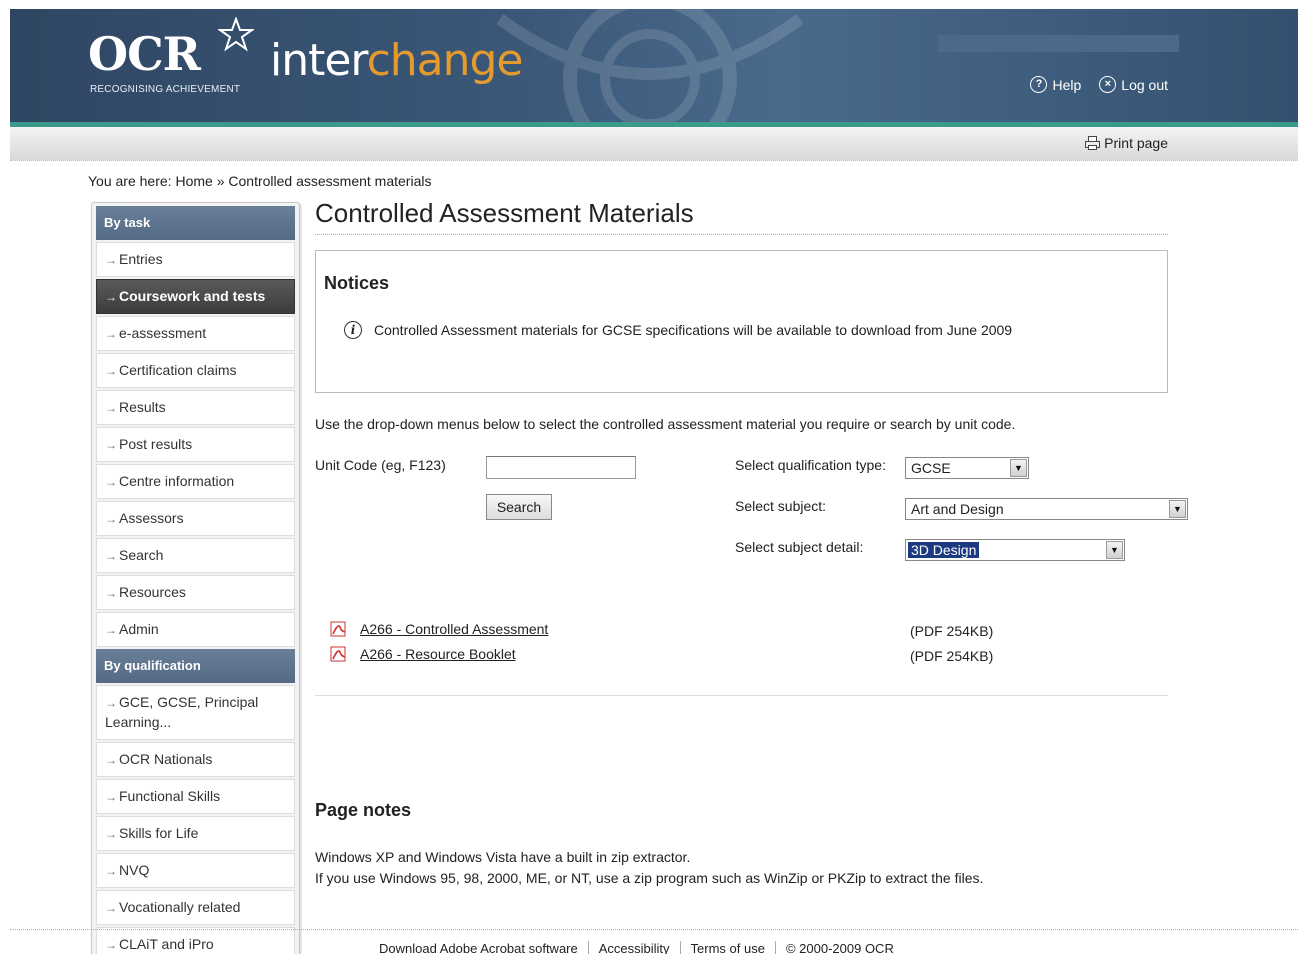 The height and width of the screenshot is (954, 1298). What do you see at coordinates (151, 518) in the screenshot?
I see `sidebar-item-label: Assessors` at bounding box center [151, 518].